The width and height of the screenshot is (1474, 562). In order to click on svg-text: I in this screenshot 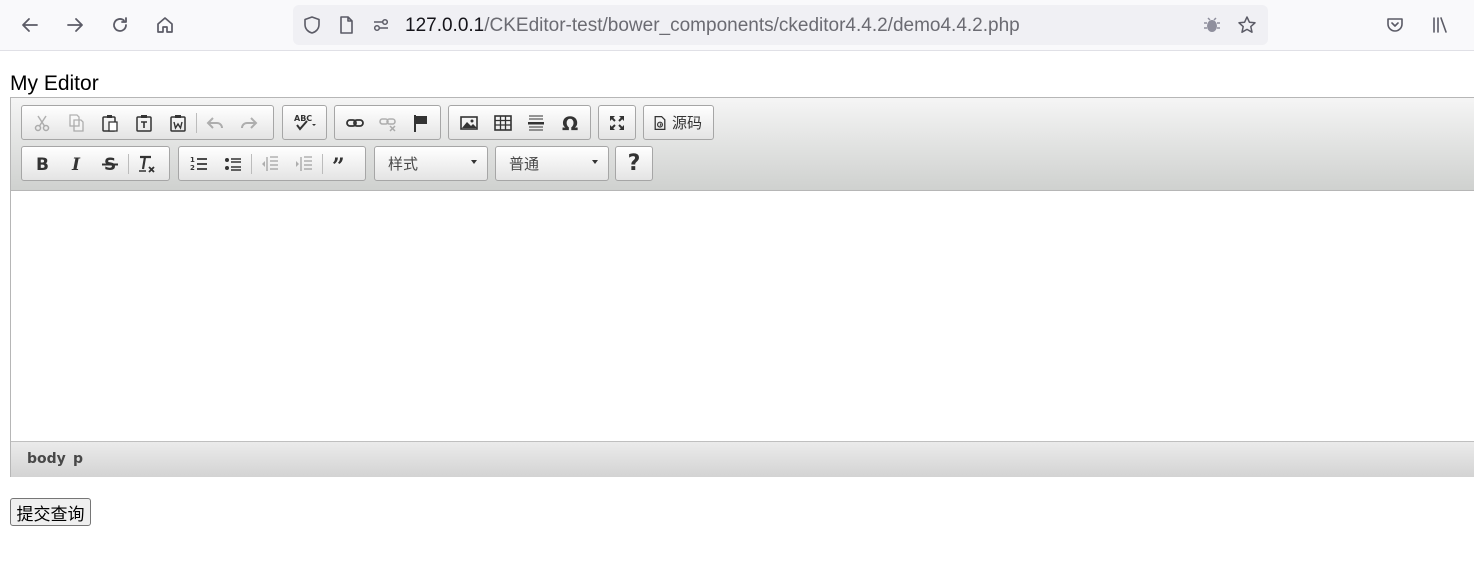, I will do `click(76, 164)`.